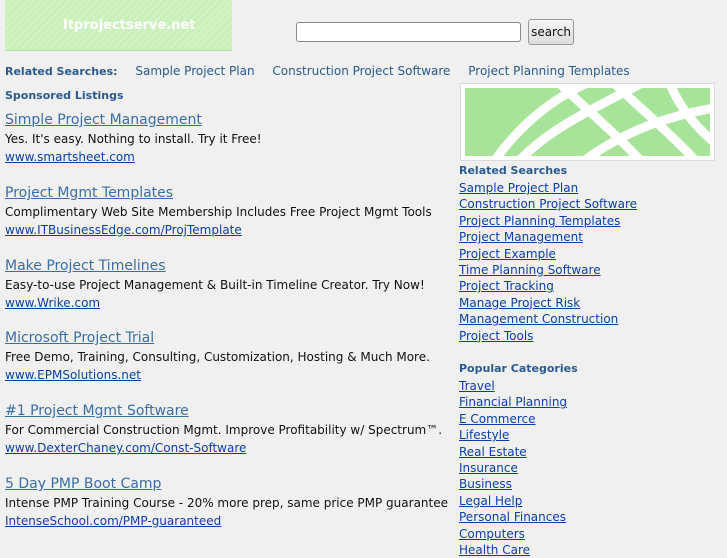 This screenshot has height=558, width=727. I want to click on ad-url-link: www.DexterChaney.com/Const-Software, so click(227, 448).